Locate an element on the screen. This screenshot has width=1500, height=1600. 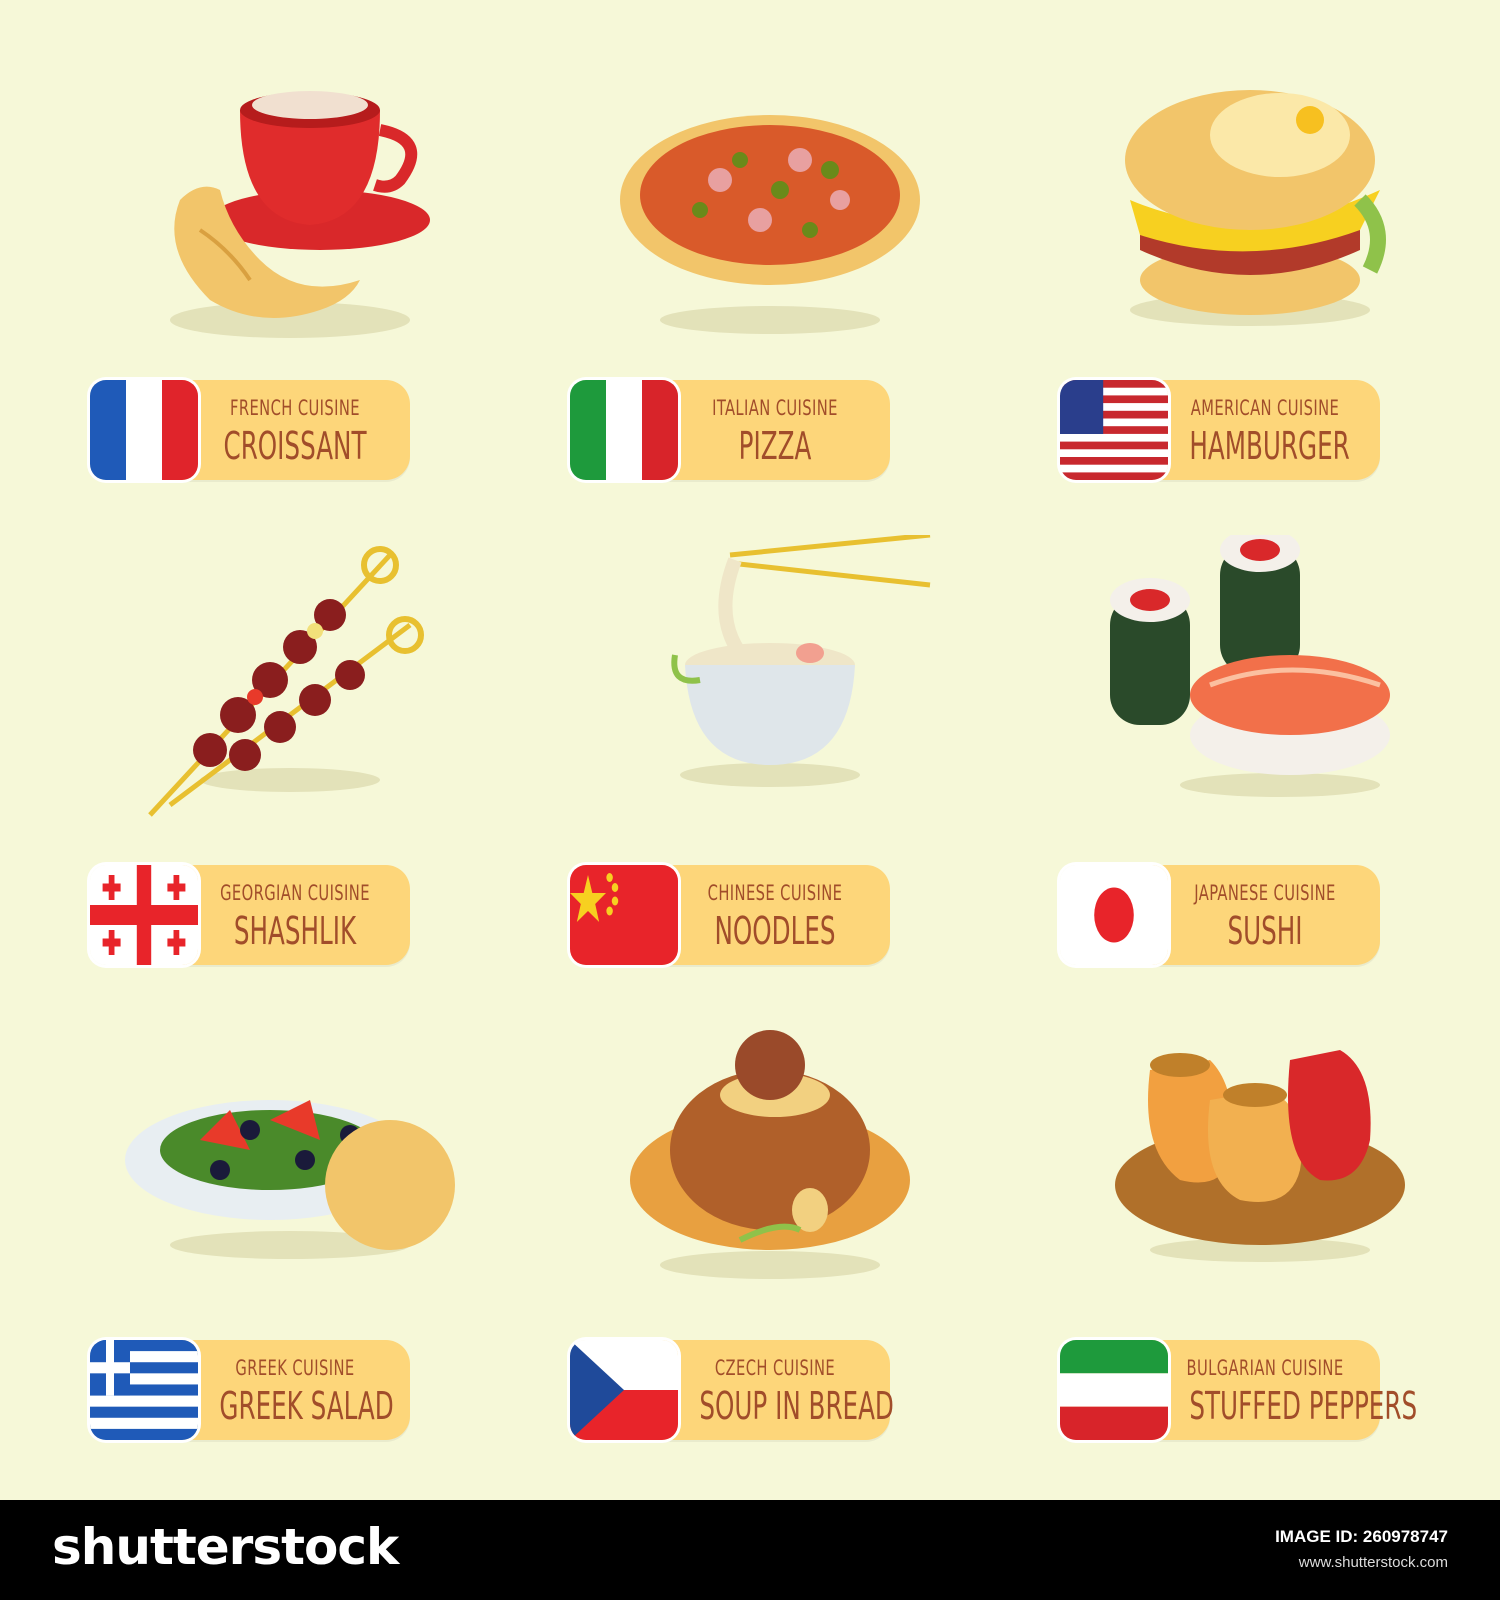
shashlik-illustration is located at coordinates (286, 681).